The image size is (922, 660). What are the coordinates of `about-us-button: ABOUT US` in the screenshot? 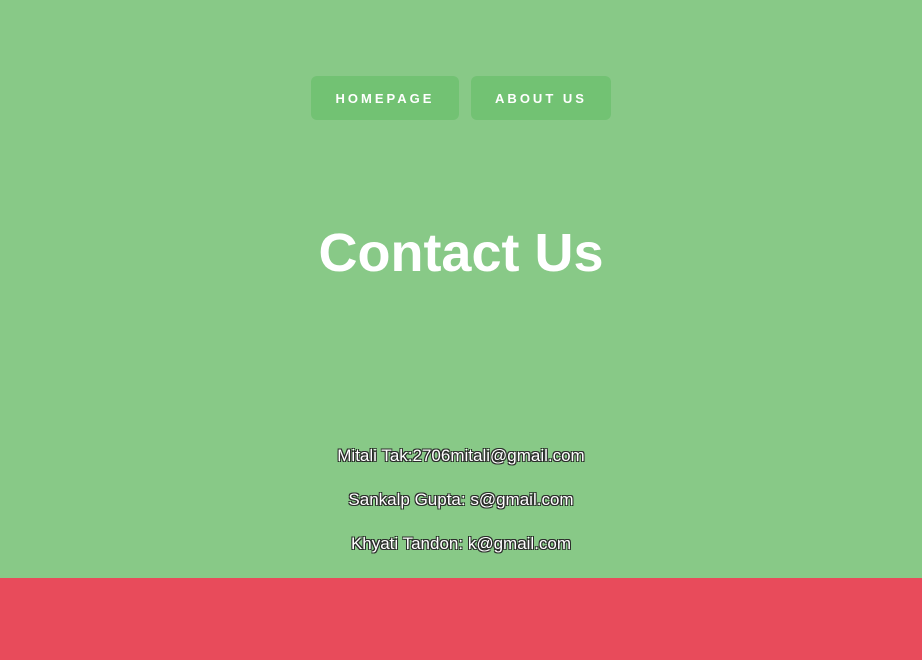 It's located at (541, 98).